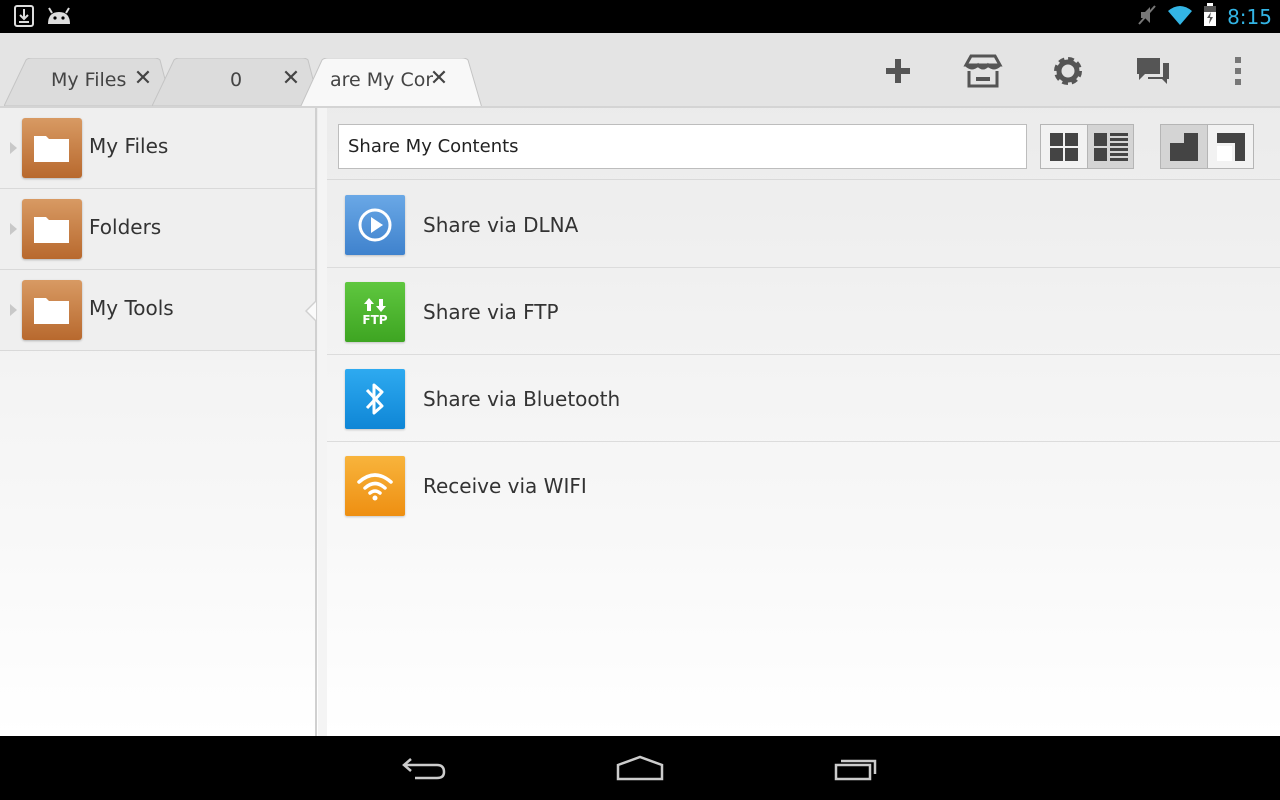  I want to click on list-item-share-via-ftp: FTP Share via FTP, so click(803, 311).